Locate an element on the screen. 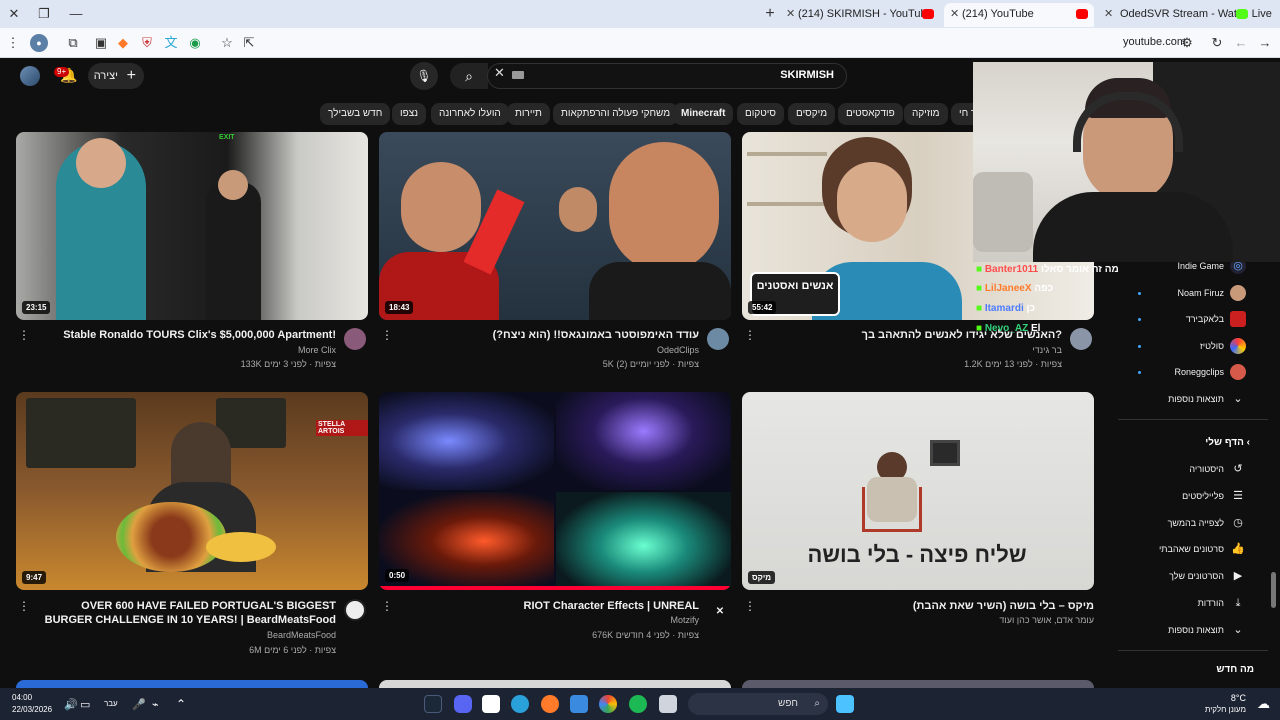  close-window-icon: ✕ is located at coordinates (14, 14).